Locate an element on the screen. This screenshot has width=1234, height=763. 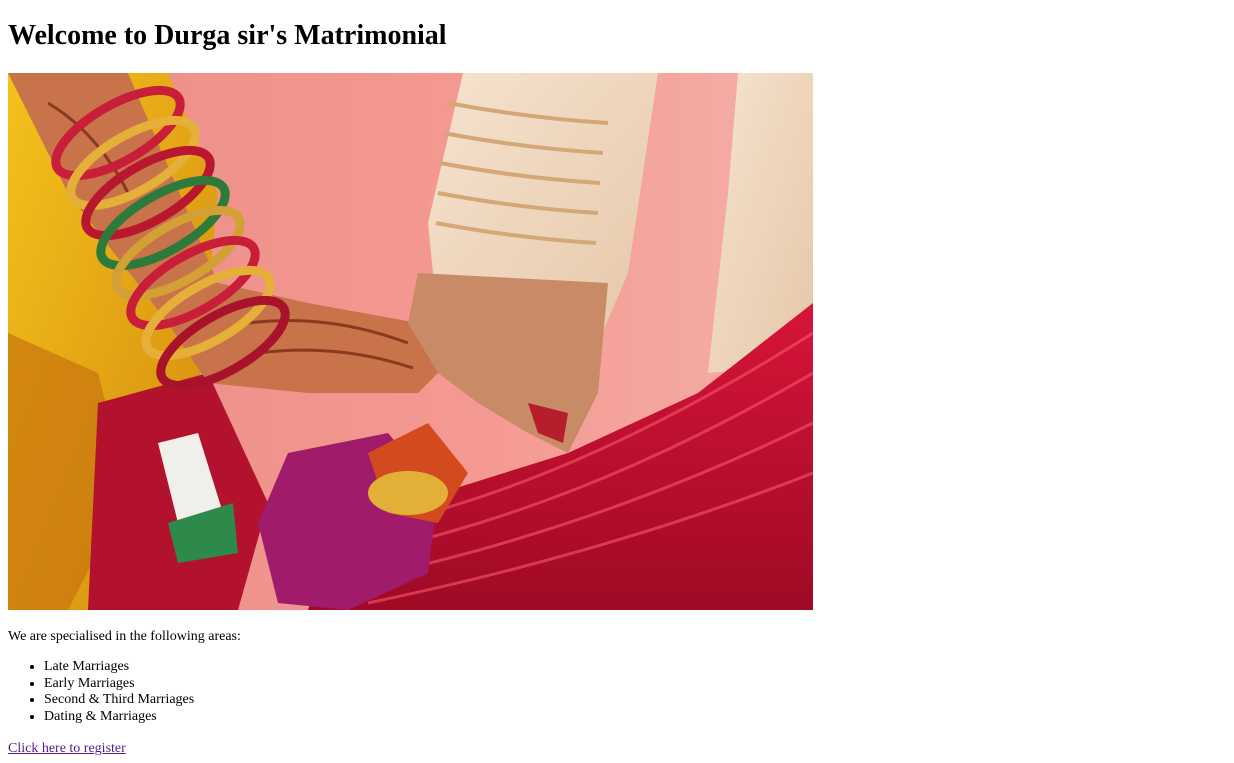
list-item: Second & Third Marriages is located at coordinates (119, 700).